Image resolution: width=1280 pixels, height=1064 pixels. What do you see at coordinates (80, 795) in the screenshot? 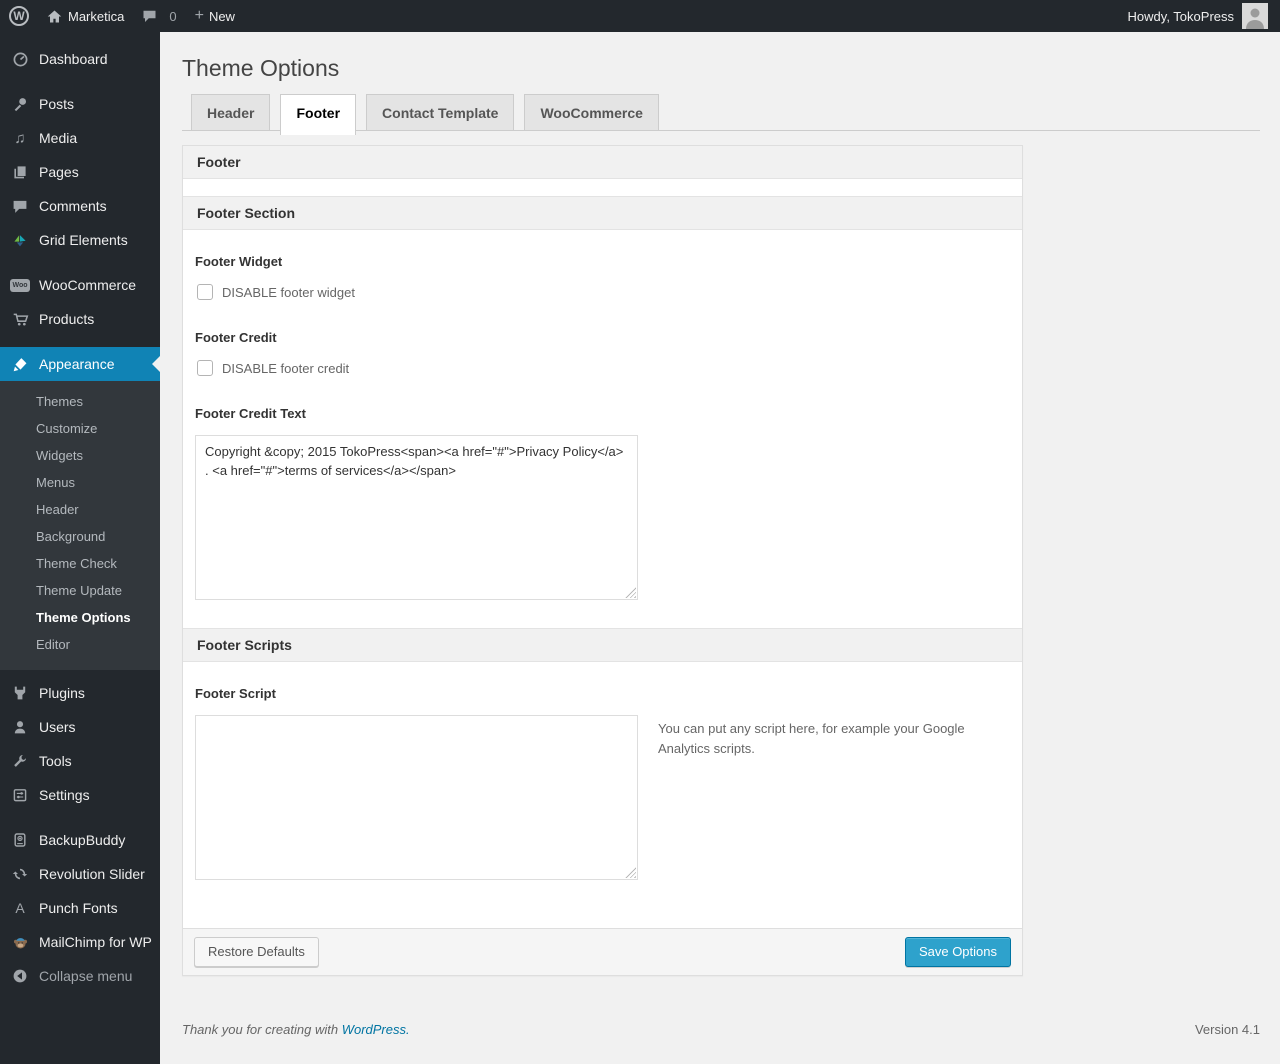
I see `sidebar-item-settings: Settings` at bounding box center [80, 795].